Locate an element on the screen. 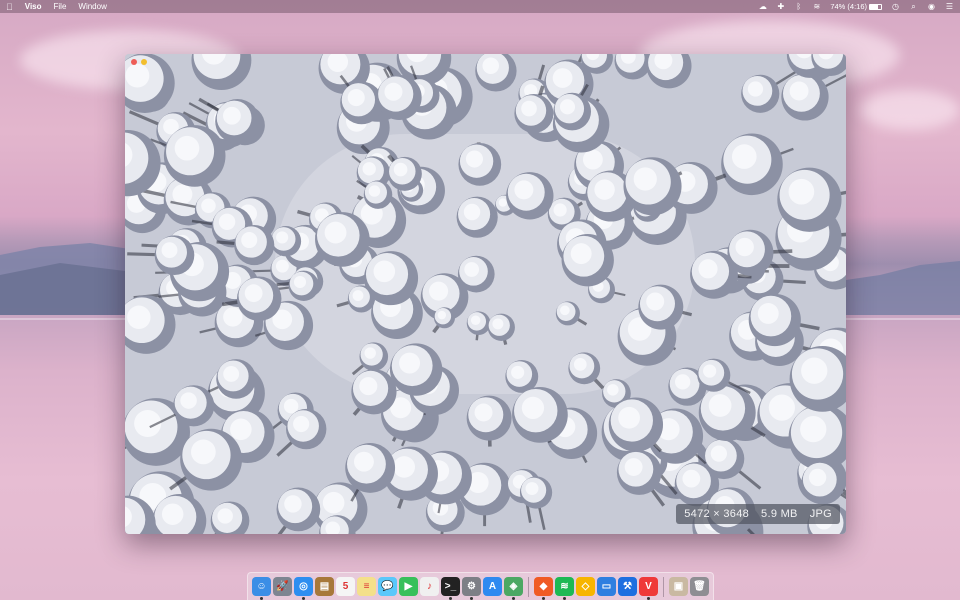 This screenshot has width=960, height=600. notes-icon: ≡ is located at coordinates (366, 586).